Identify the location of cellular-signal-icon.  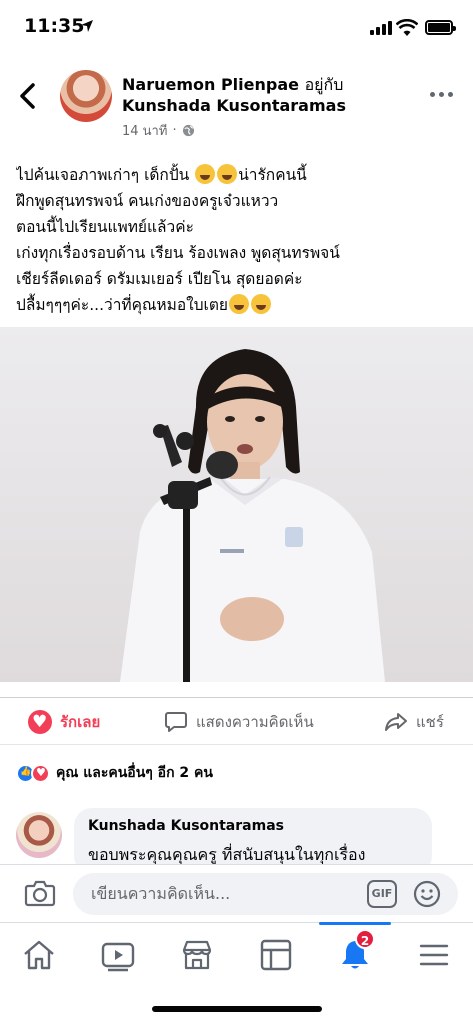
(381, 28).